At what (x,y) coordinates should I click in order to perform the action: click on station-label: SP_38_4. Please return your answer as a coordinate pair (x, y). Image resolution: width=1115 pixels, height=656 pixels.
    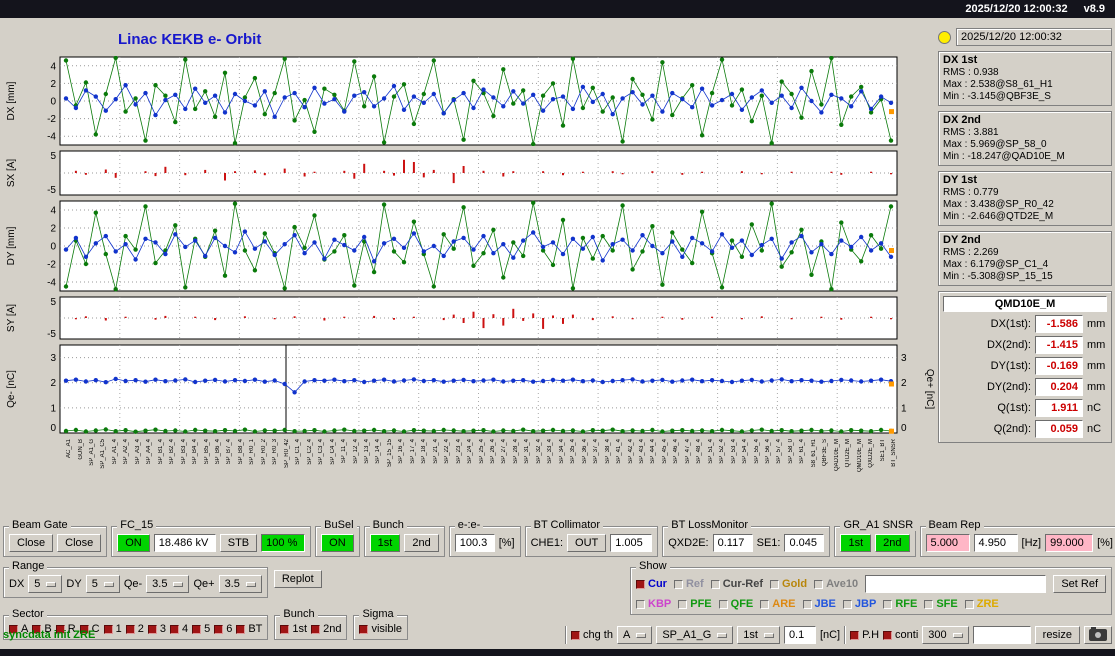
    Looking at the image, I should click on (607, 451).